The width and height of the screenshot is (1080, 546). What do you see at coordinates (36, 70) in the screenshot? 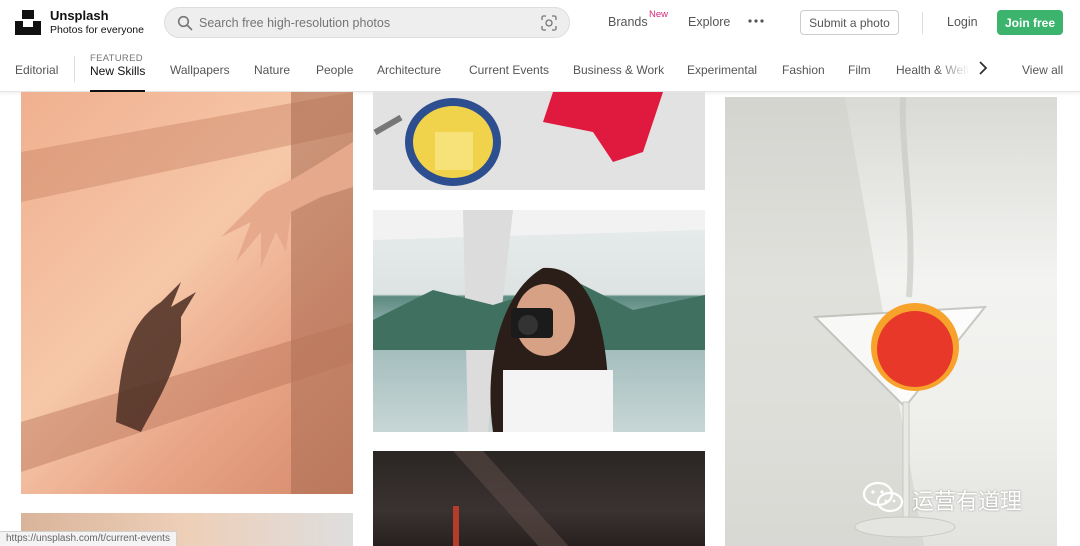
I see `category-editorial: Editorial` at bounding box center [36, 70].